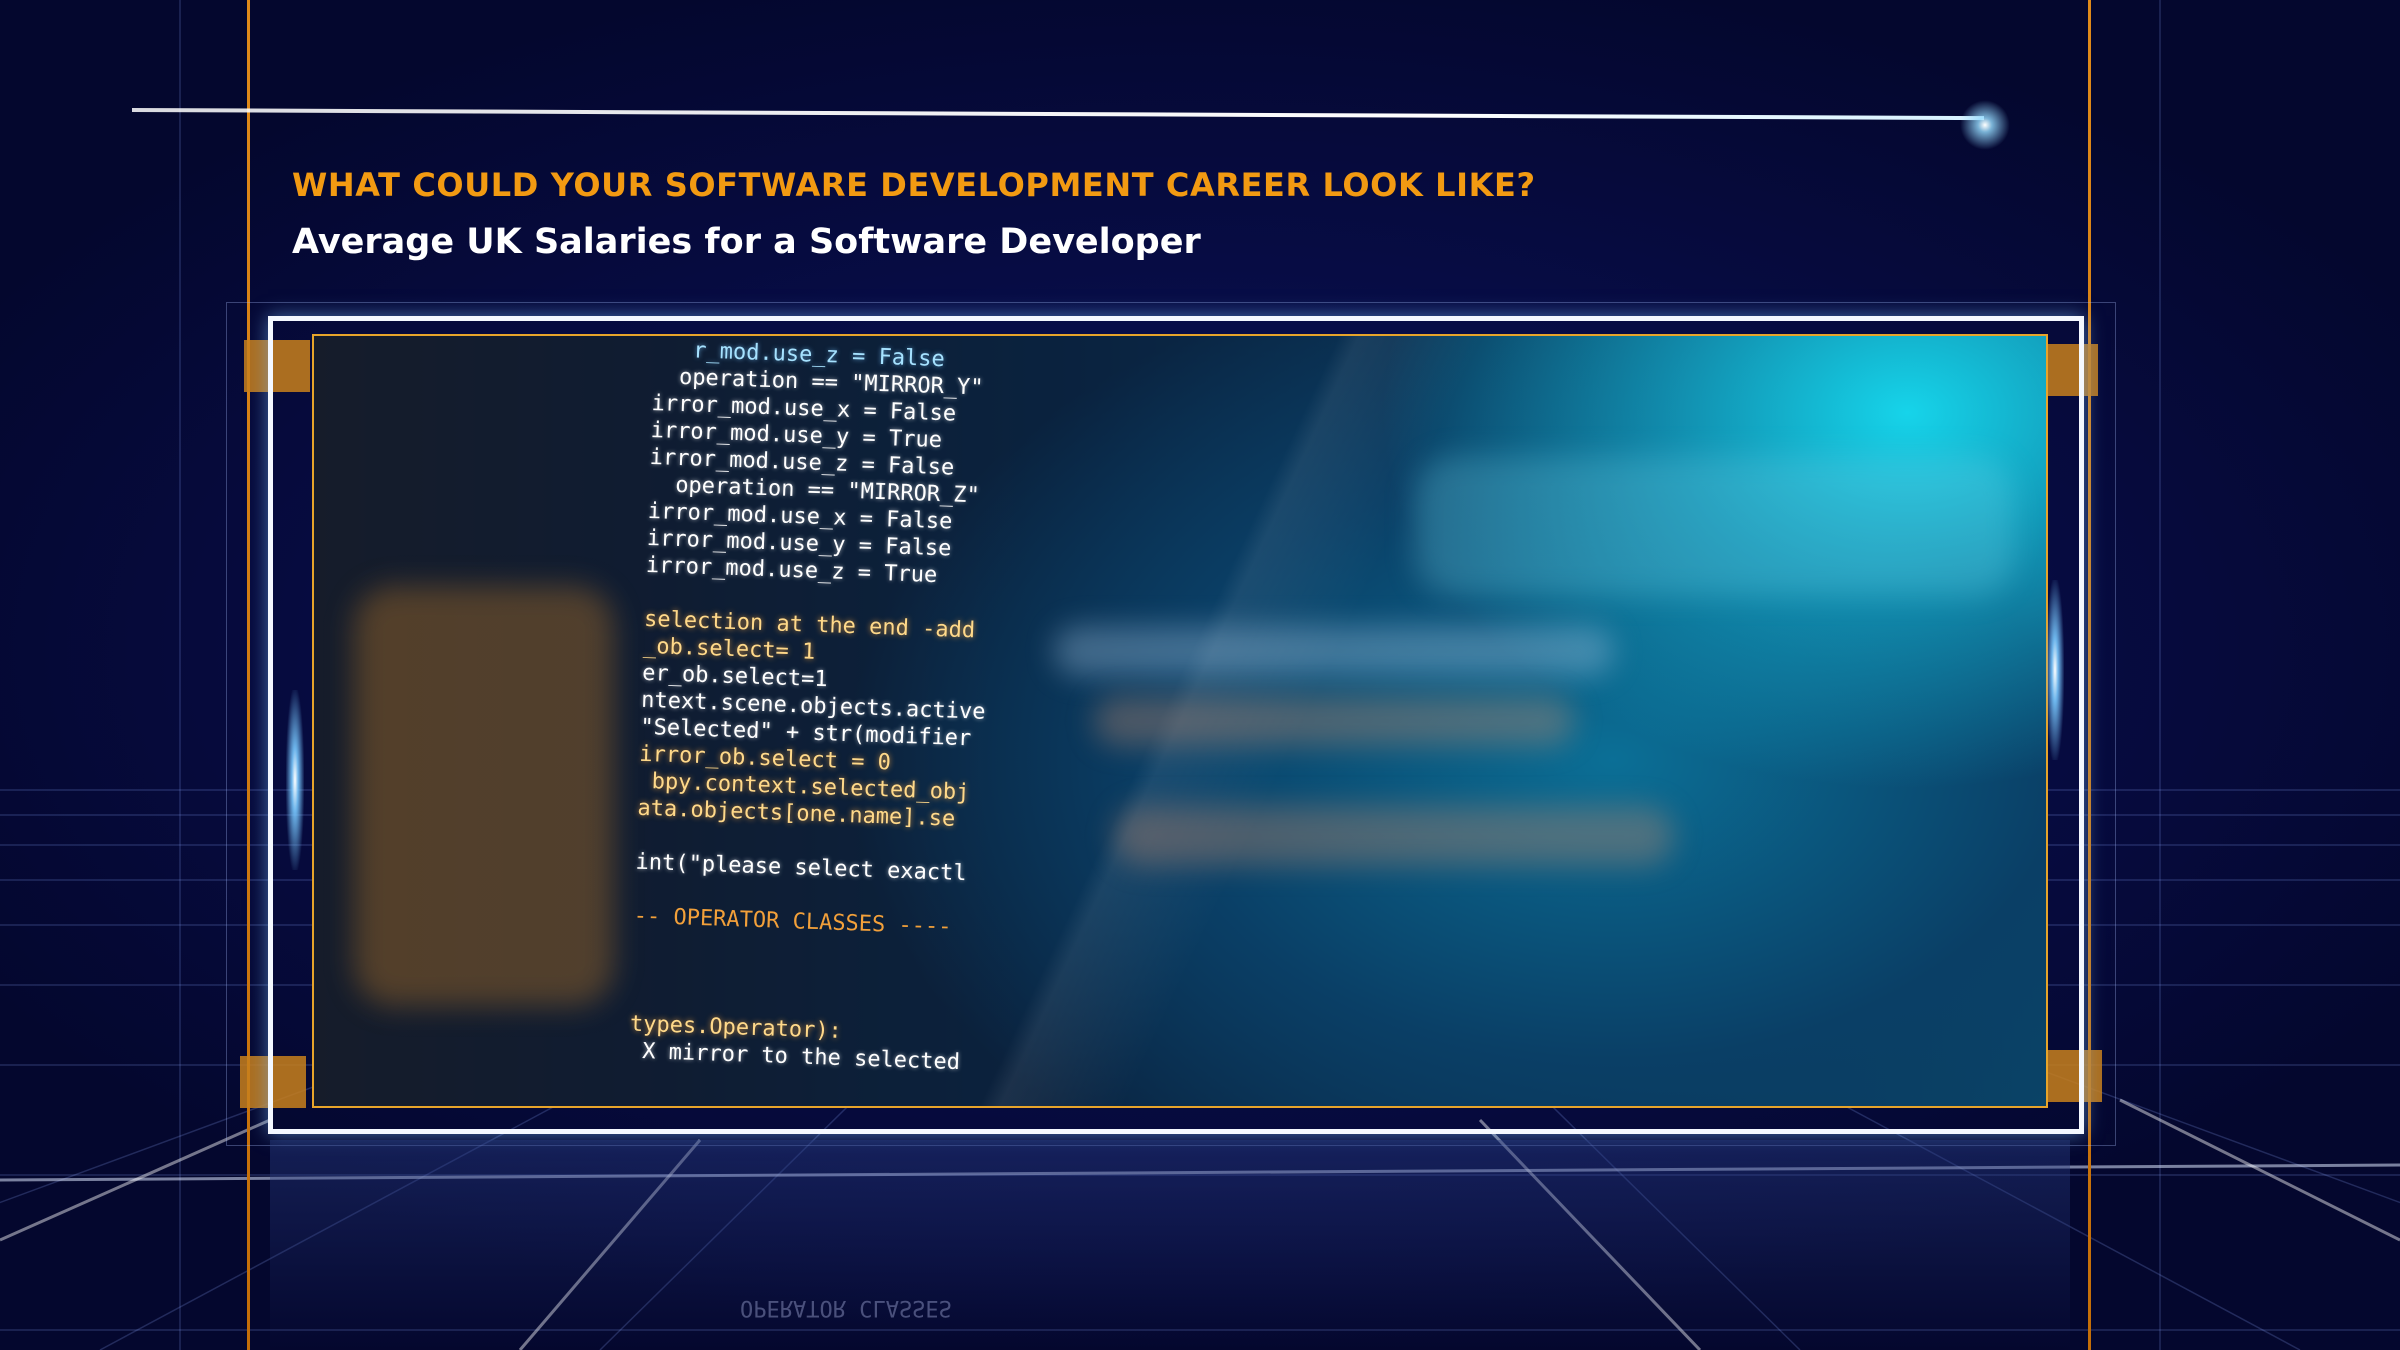 This screenshot has height=1350, width=2400. Describe the element at coordinates (1170, 1245) in the screenshot. I see `floor-reflection: OPERATOR CLASSES` at that location.